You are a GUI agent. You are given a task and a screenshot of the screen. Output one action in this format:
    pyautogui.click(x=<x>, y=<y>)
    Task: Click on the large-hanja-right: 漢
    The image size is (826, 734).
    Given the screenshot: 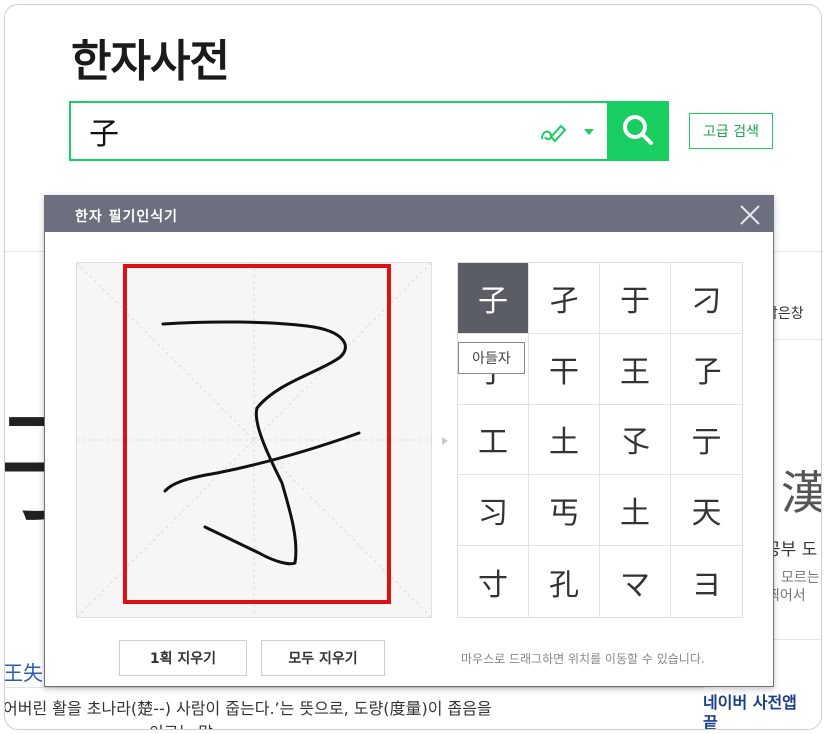 What is the action you would take?
    pyautogui.click(x=801, y=490)
    